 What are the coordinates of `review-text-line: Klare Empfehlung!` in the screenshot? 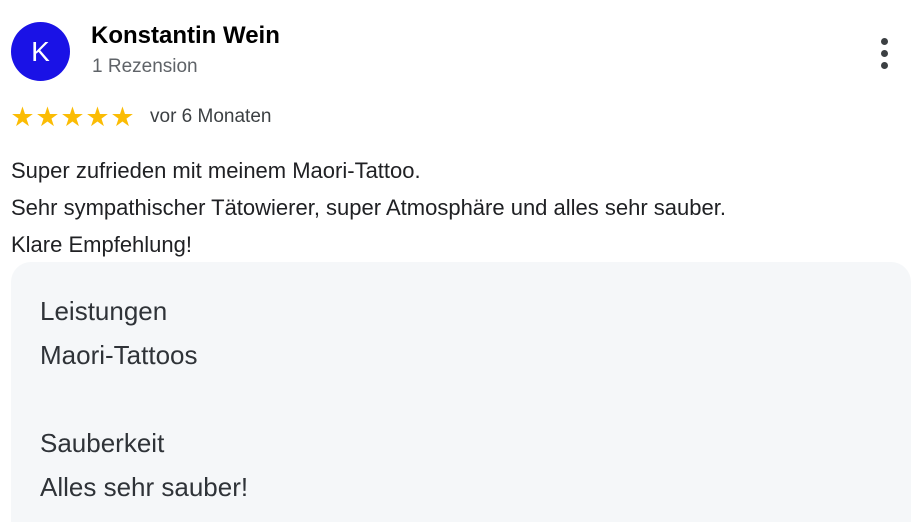 It's located at (101, 244).